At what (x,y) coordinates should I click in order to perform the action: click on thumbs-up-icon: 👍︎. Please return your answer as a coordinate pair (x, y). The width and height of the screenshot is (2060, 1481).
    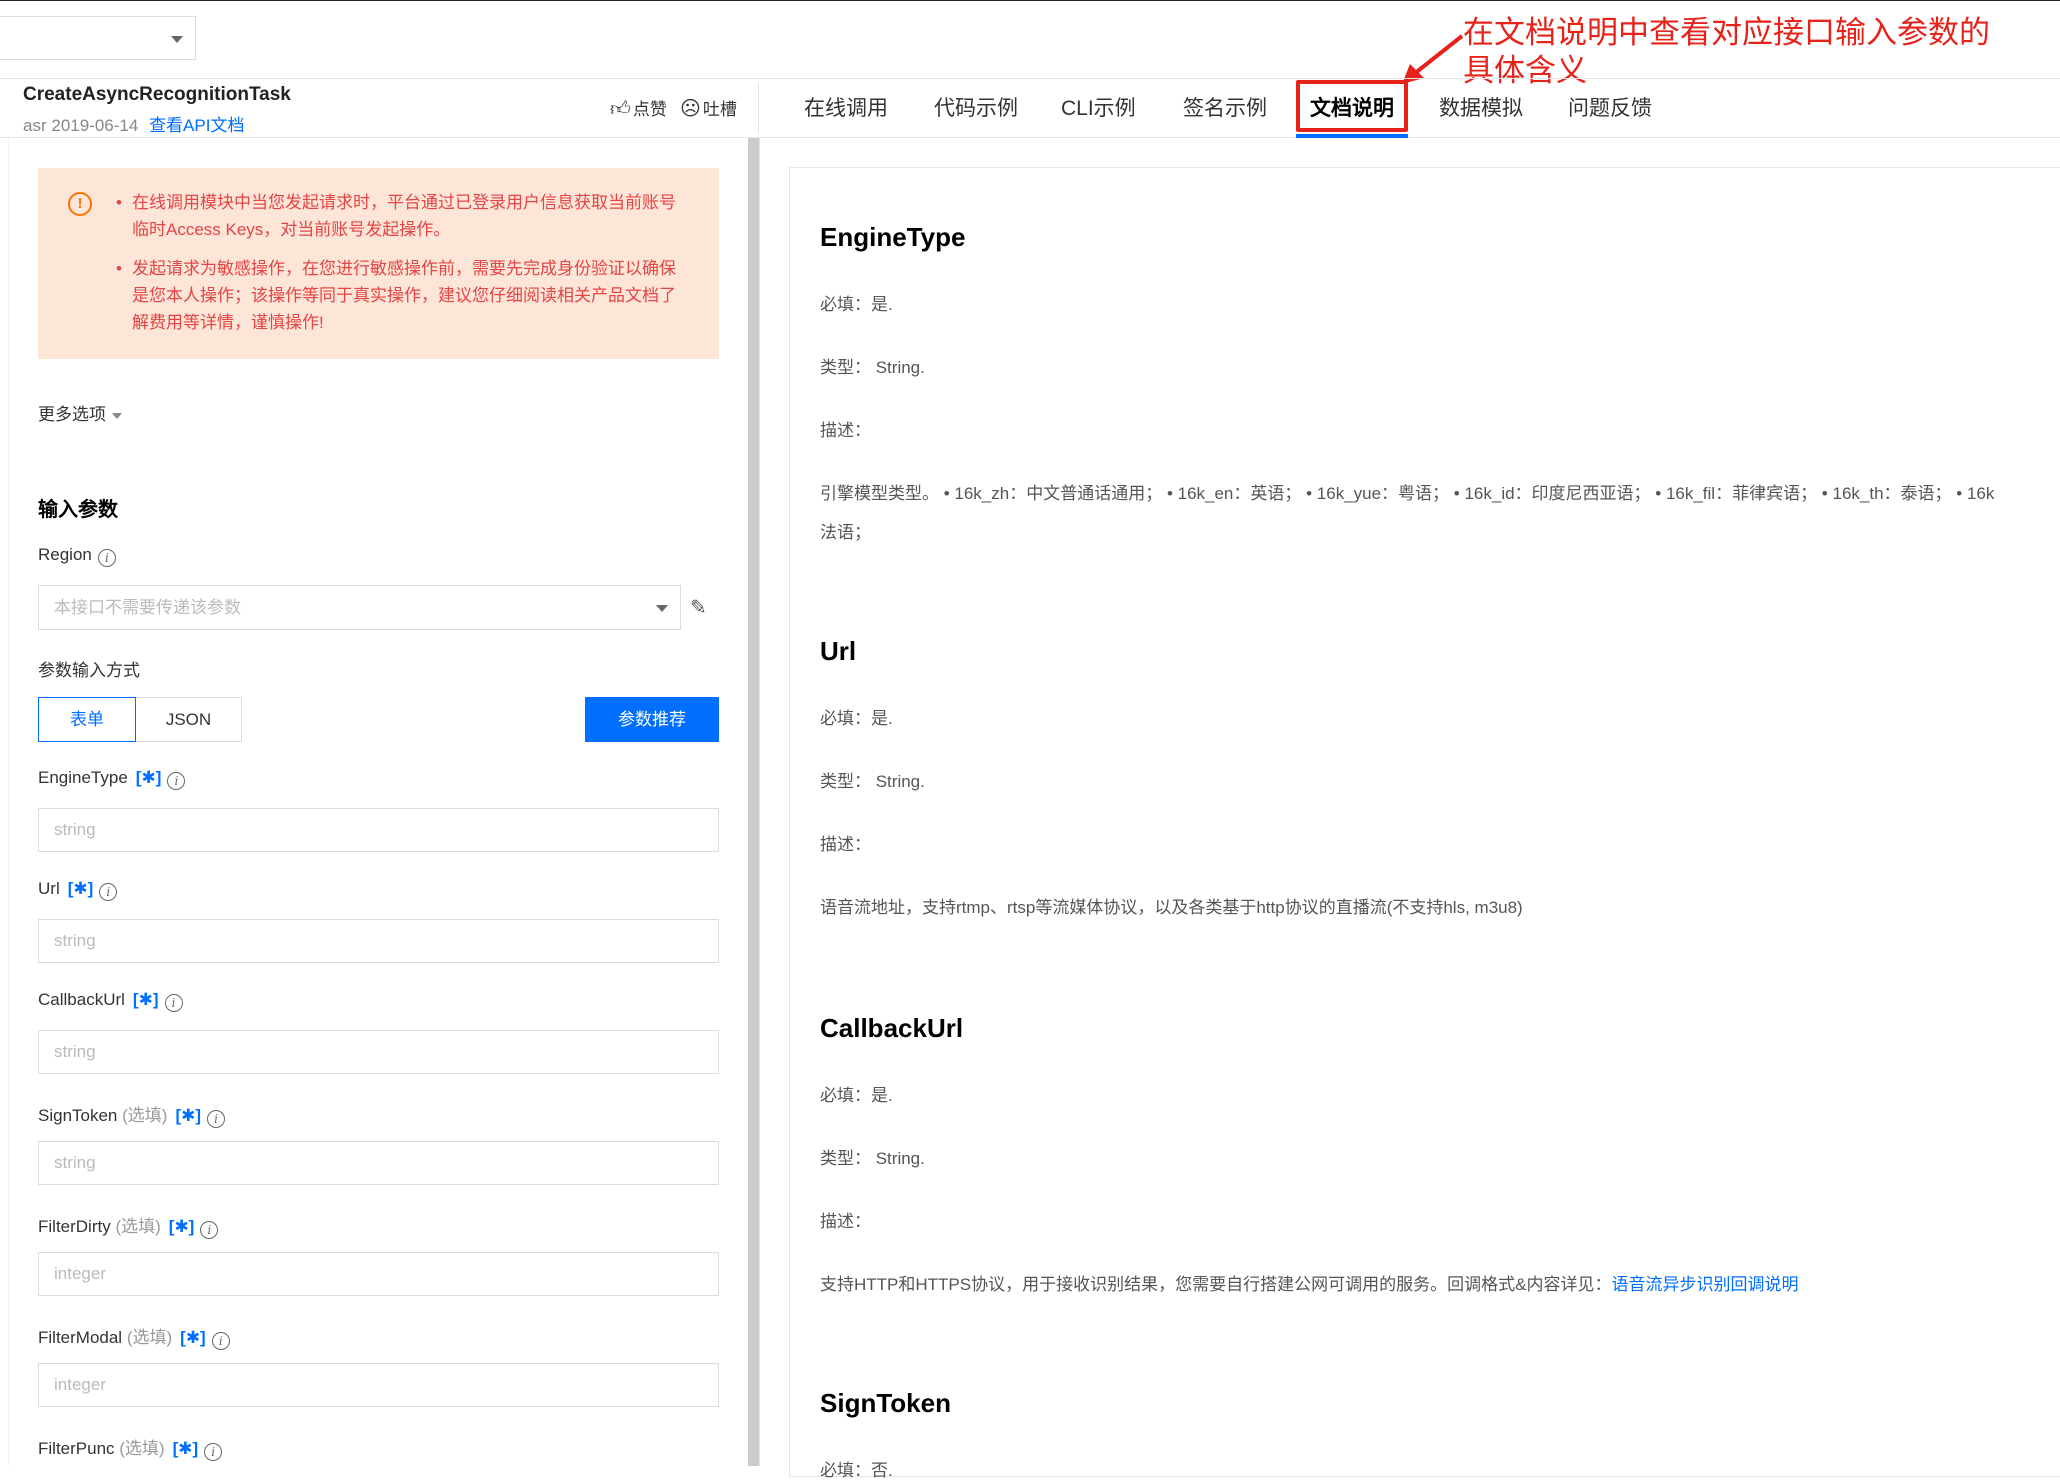
    Looking at the image, I should click on (620, 109).